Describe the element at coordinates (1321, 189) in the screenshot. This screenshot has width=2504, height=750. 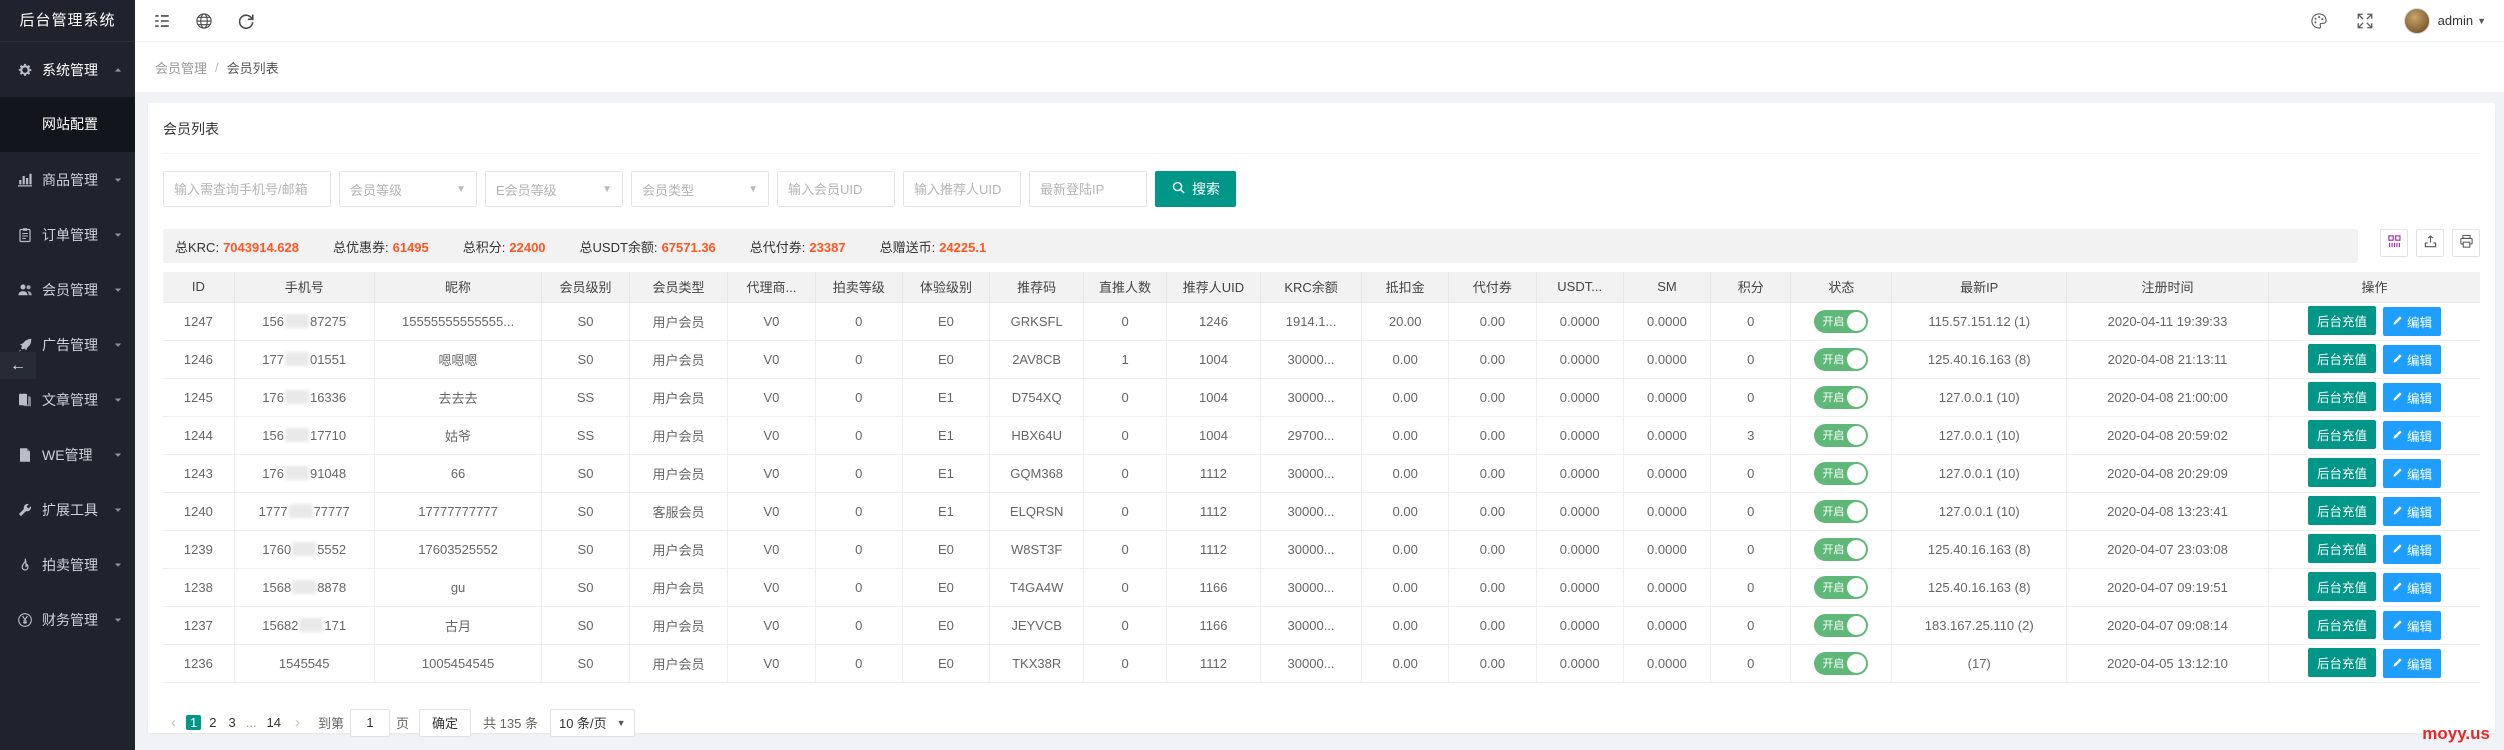
I see `filter-bar: 会员等级 ▼ E会员等级 ▼ 会员类型 ▼ 搜索` at that location.